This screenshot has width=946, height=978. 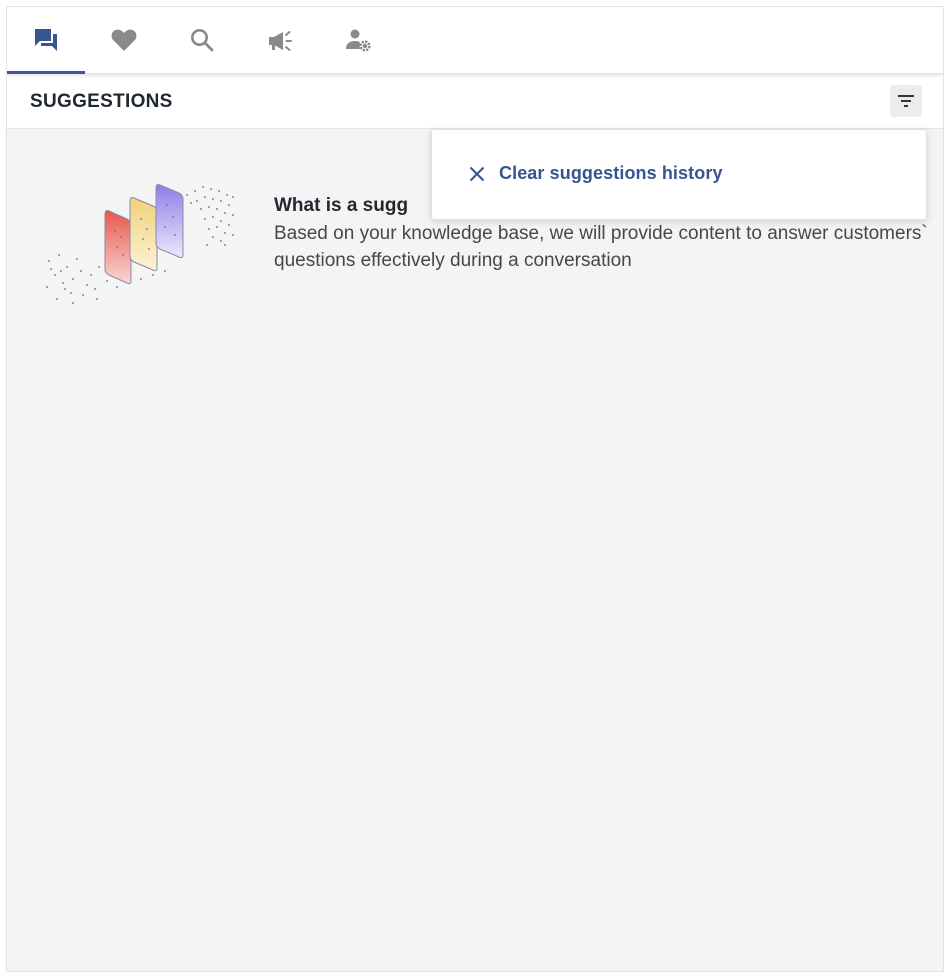 I want to click on tab-suggestions, so click(x=46, y=40).